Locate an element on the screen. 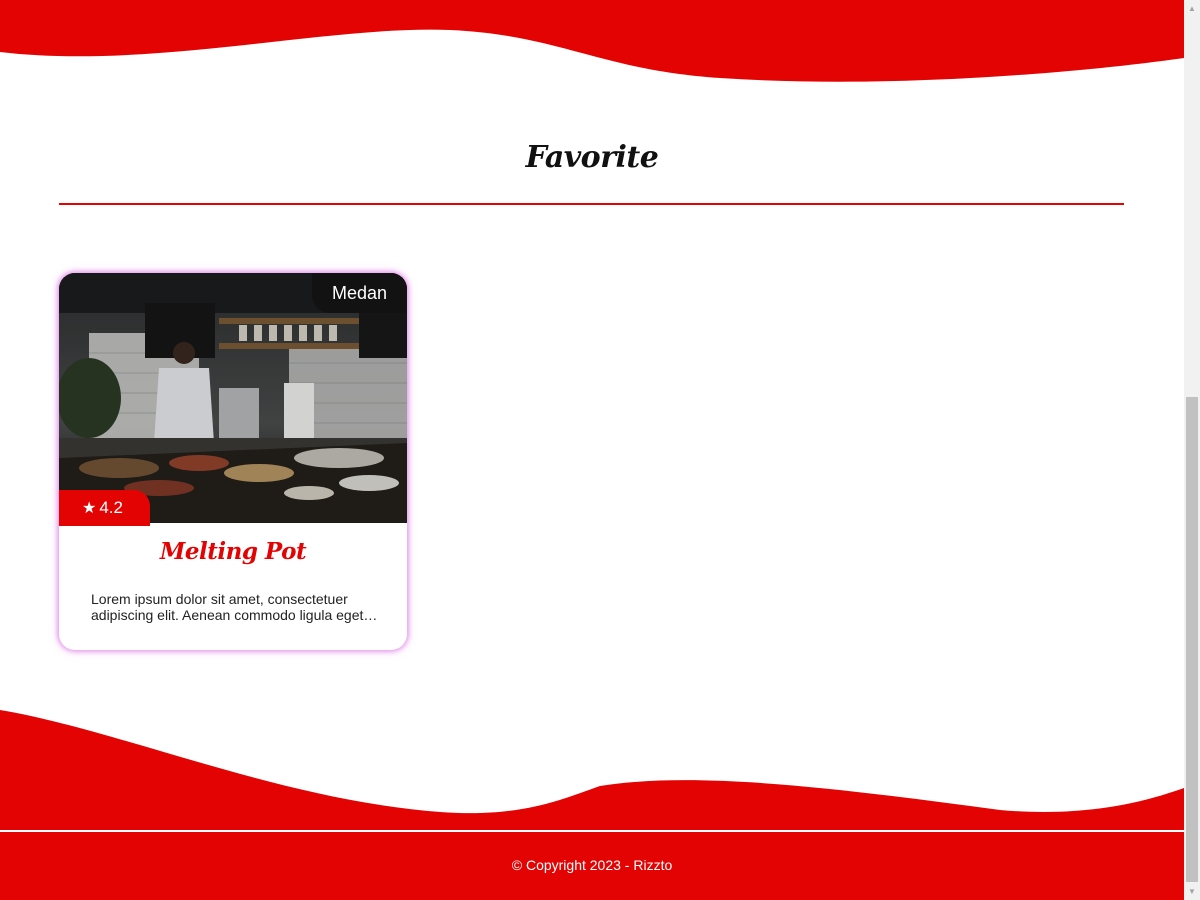 This screenshot has height=900, width=1200. scroll-up-icon: ▲ is located at coordinates (1192, 8).